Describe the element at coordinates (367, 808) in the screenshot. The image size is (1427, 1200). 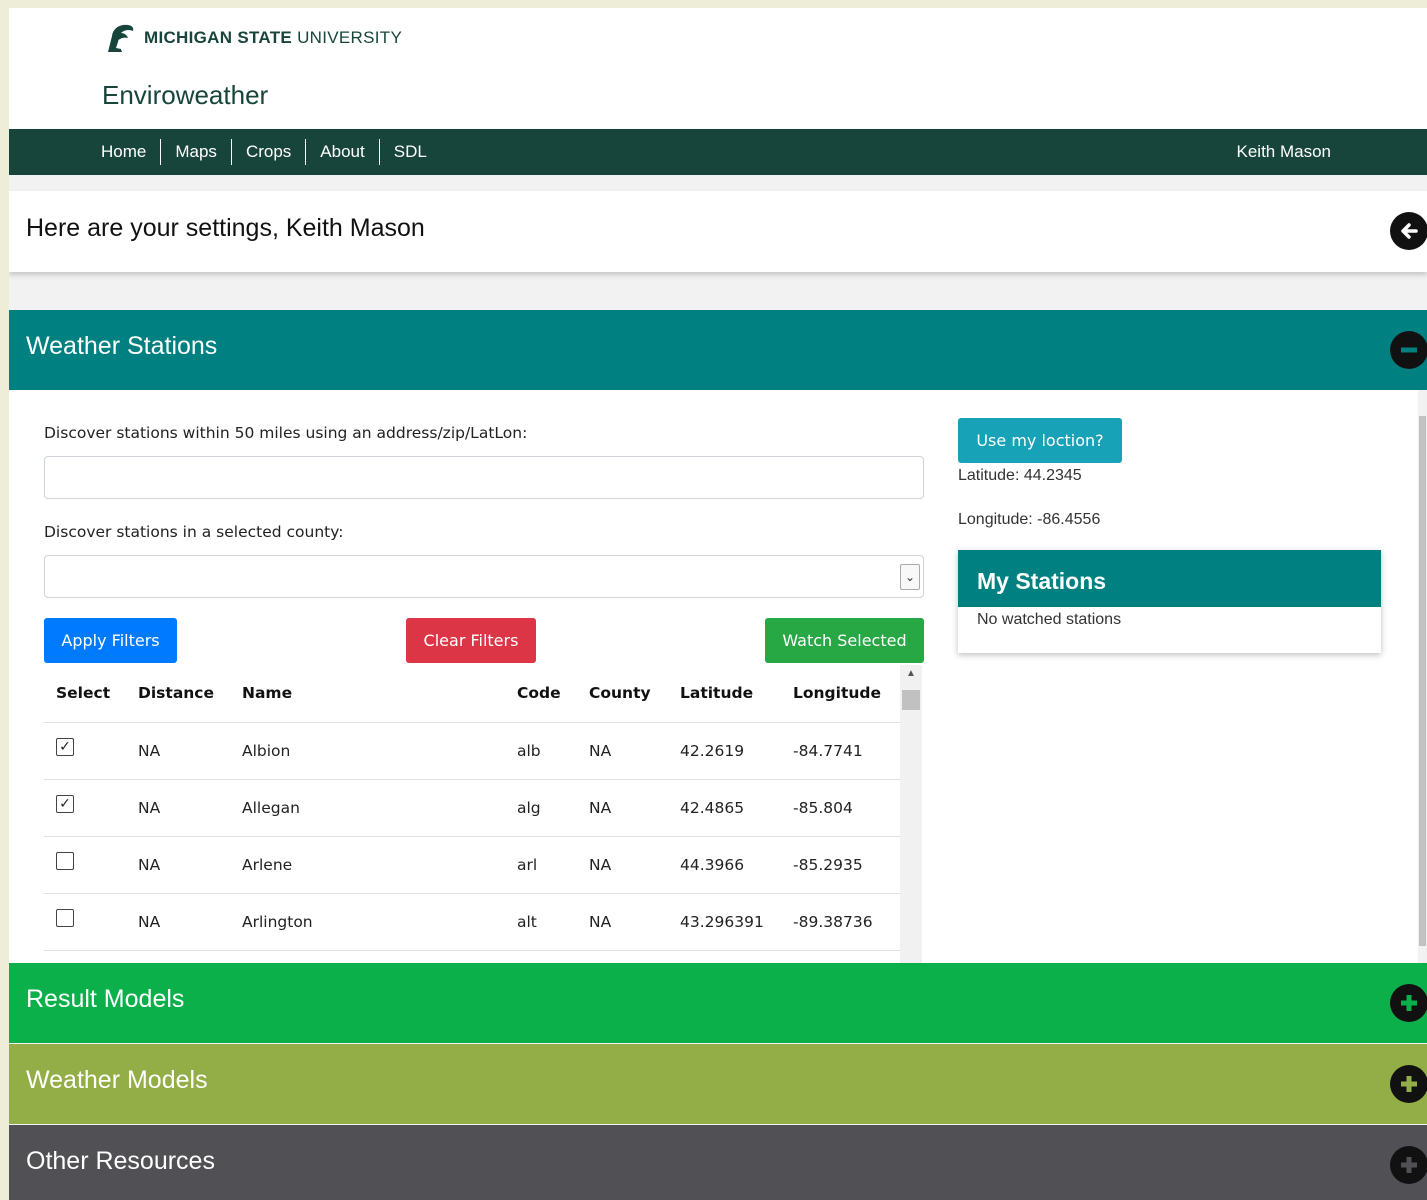
I see `cell-name: Allegan` at that location.